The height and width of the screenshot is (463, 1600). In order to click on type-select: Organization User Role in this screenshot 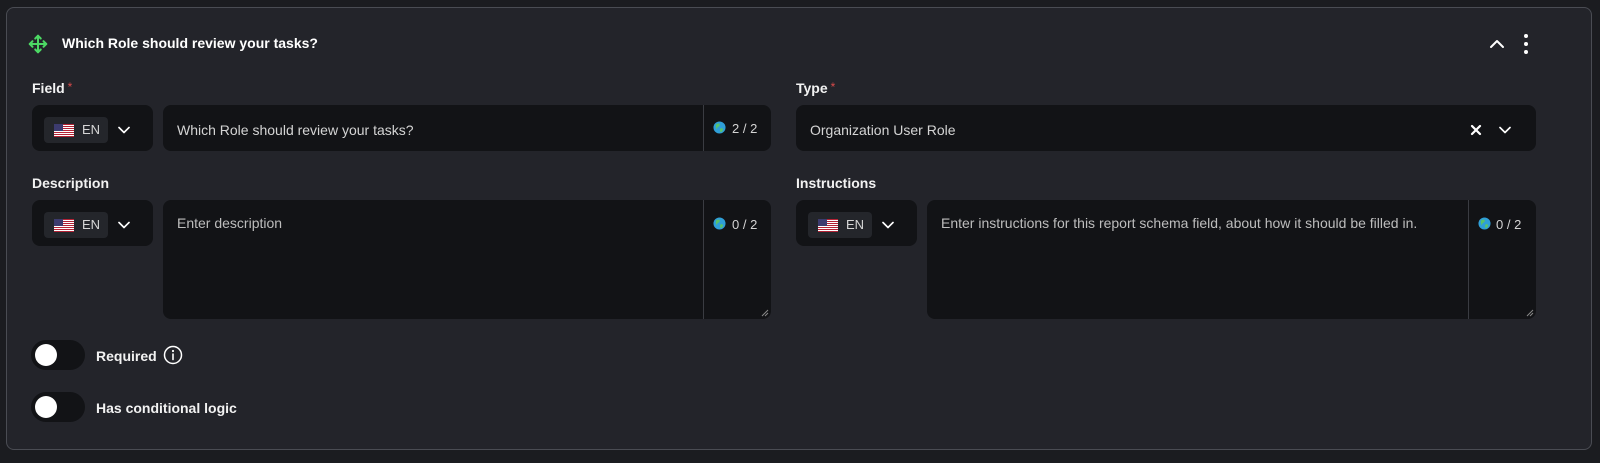, I will do `click(1166, 128)`.